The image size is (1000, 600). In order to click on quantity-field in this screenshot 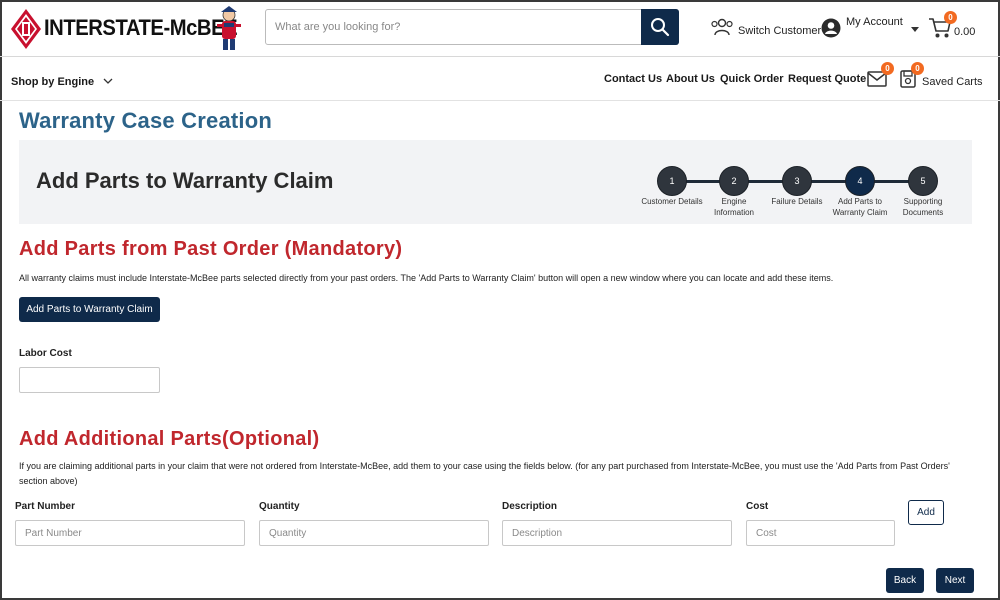, I will do `click(374, 533)`.